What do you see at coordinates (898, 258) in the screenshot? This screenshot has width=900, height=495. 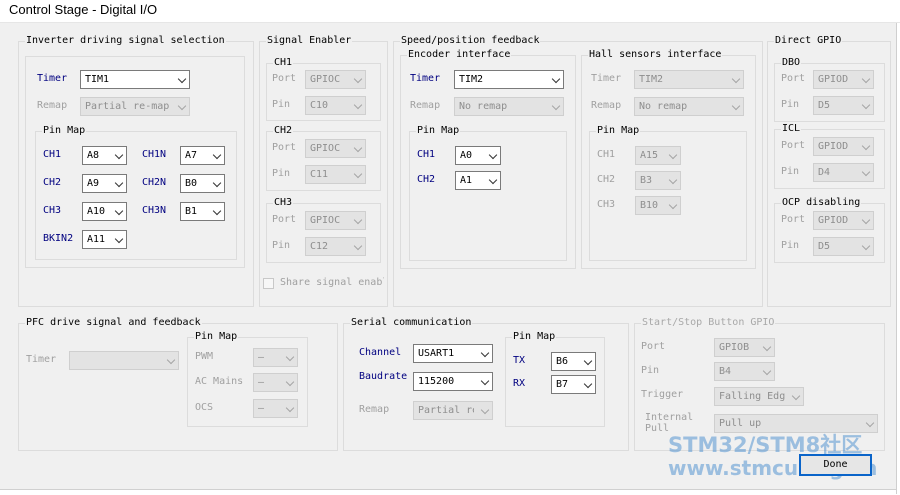 I see `window-right-edge` at bounding box center [898, 258].